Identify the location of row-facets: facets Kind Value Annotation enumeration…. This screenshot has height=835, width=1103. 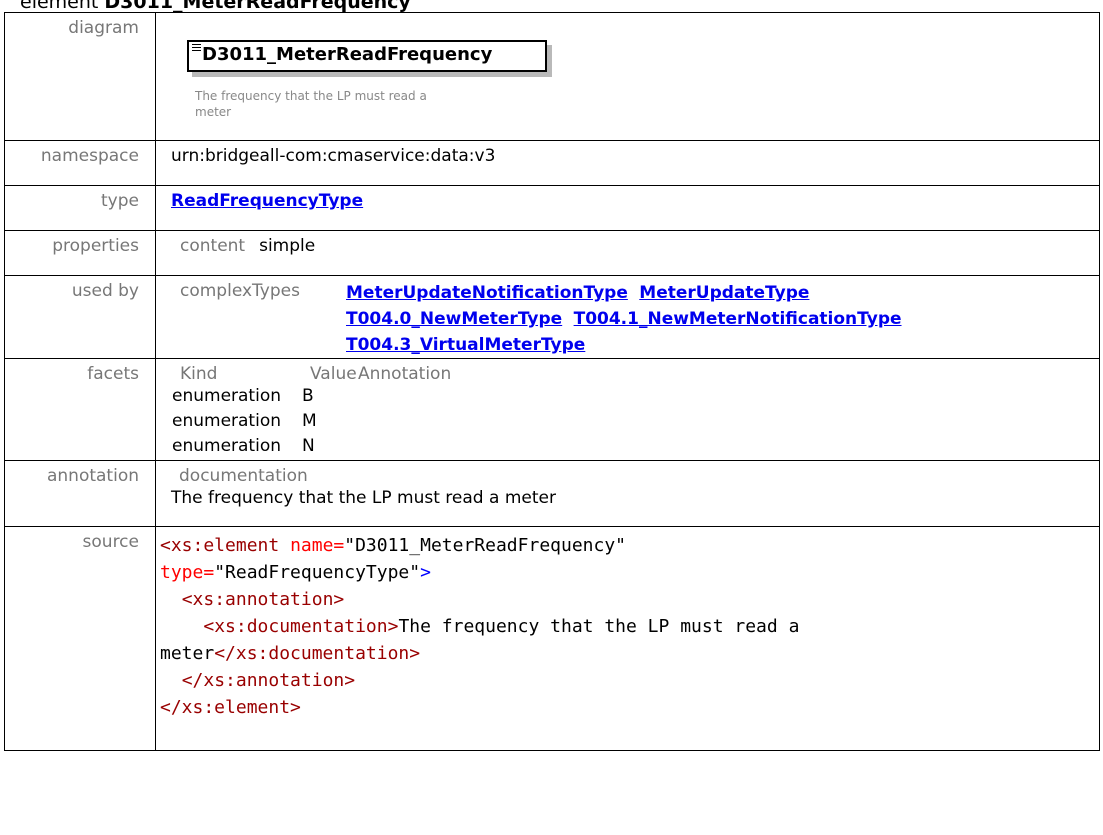
(552, 409).